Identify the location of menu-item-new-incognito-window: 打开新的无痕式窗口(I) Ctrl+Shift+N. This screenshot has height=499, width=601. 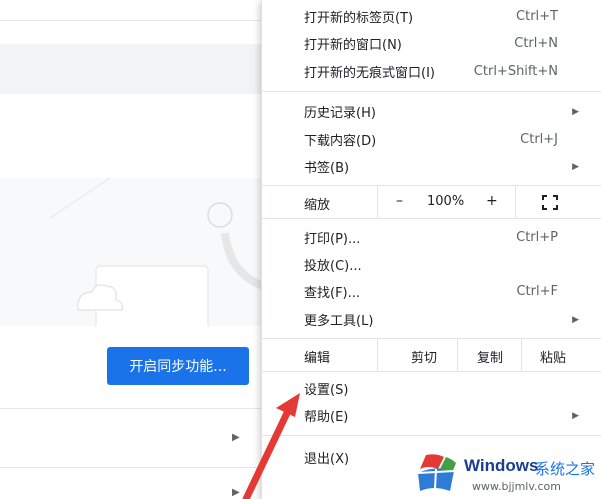
(431, 71).